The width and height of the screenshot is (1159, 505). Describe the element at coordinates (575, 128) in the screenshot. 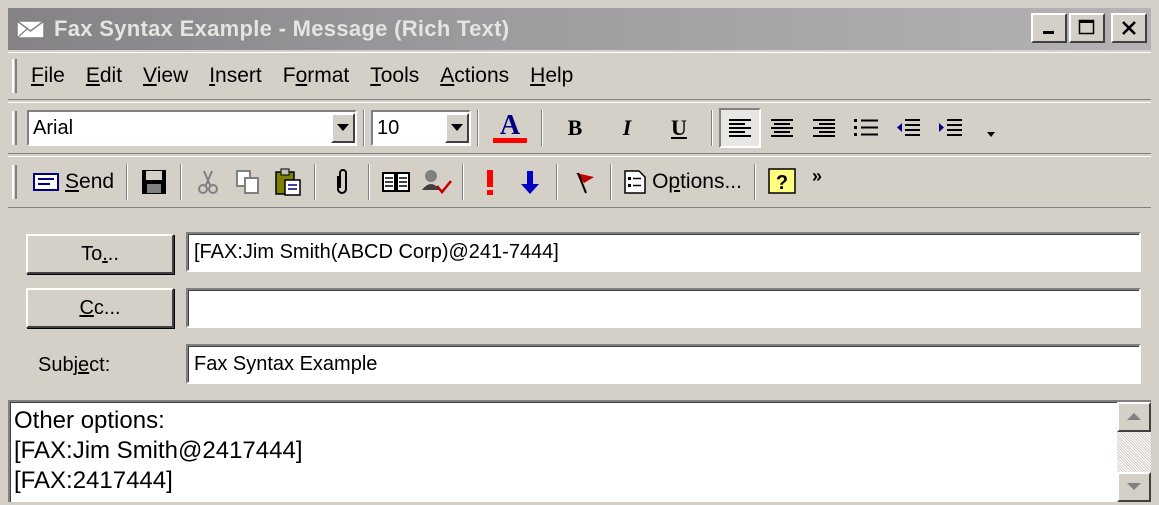

I see `bold-button: B` at that location.